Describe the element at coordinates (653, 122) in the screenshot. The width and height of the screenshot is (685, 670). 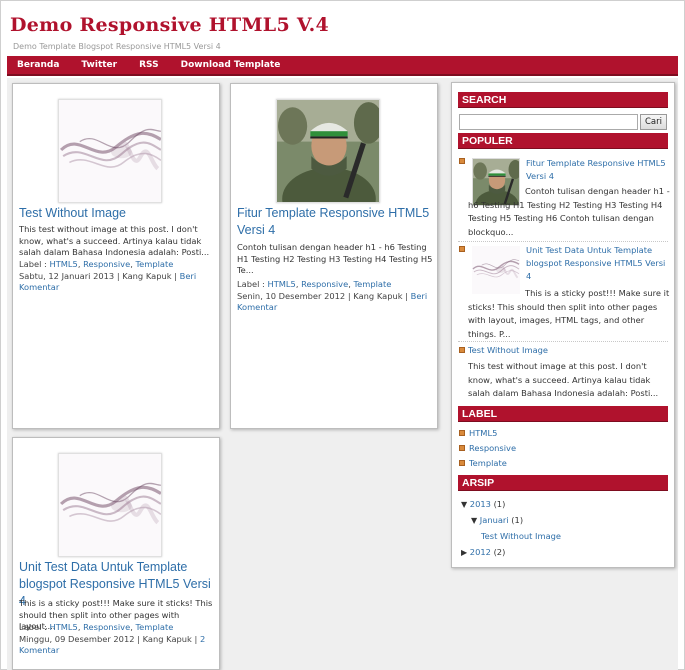
I see `search-button: Cari` at that location.